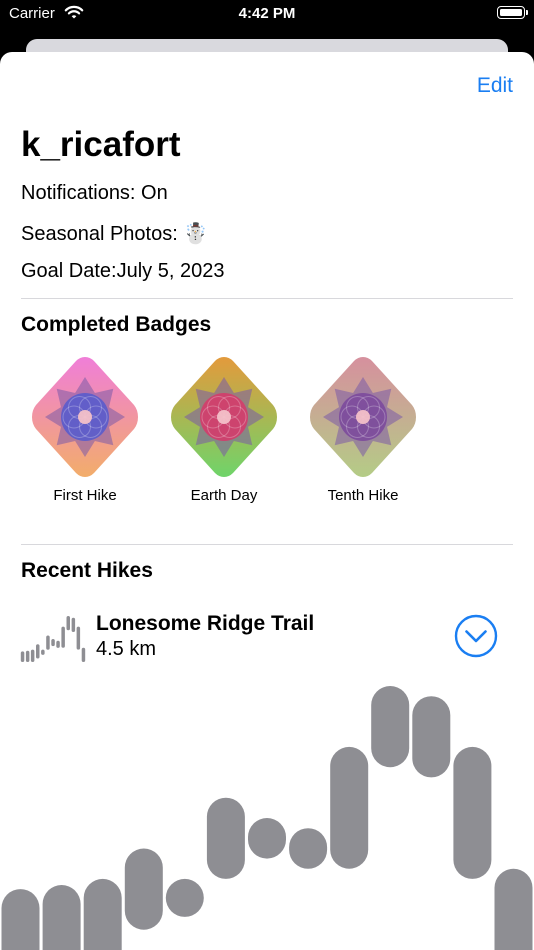 The width and height of the screenshot is (534, 950). I want to click on badge-item: Earth Day, so click(224, 429).